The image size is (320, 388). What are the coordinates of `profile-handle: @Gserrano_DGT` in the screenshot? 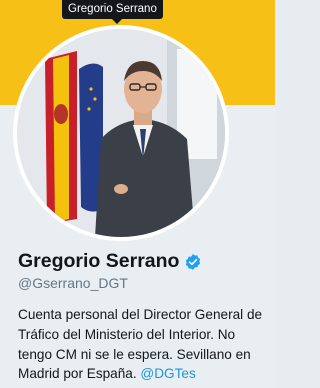 It's located at (73, 283).